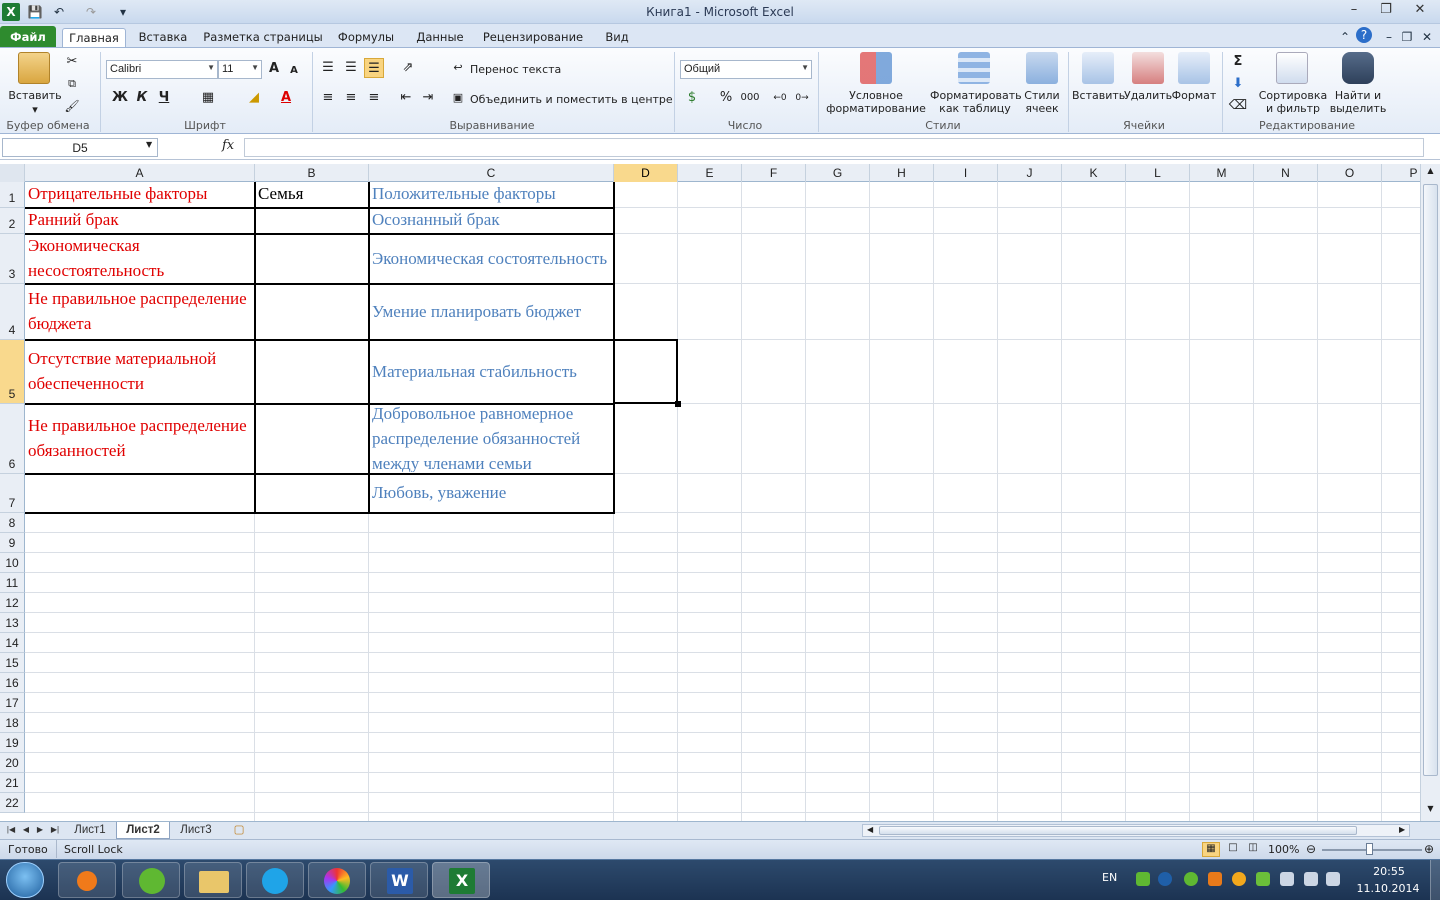 The image size is (1440, 901). I want to click on row-header-15: 15, so click(12, 663).